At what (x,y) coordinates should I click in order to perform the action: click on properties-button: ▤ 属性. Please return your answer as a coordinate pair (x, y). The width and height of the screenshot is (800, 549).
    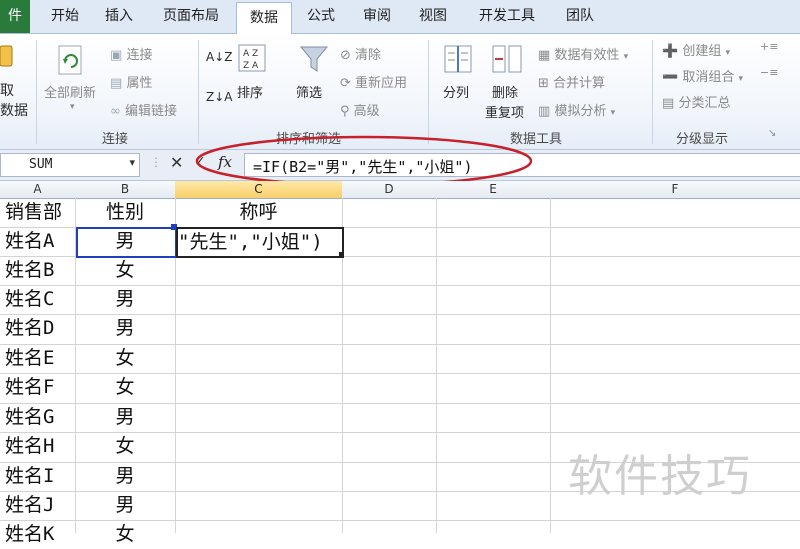
    Looking at the image, I should click on (131, 81).